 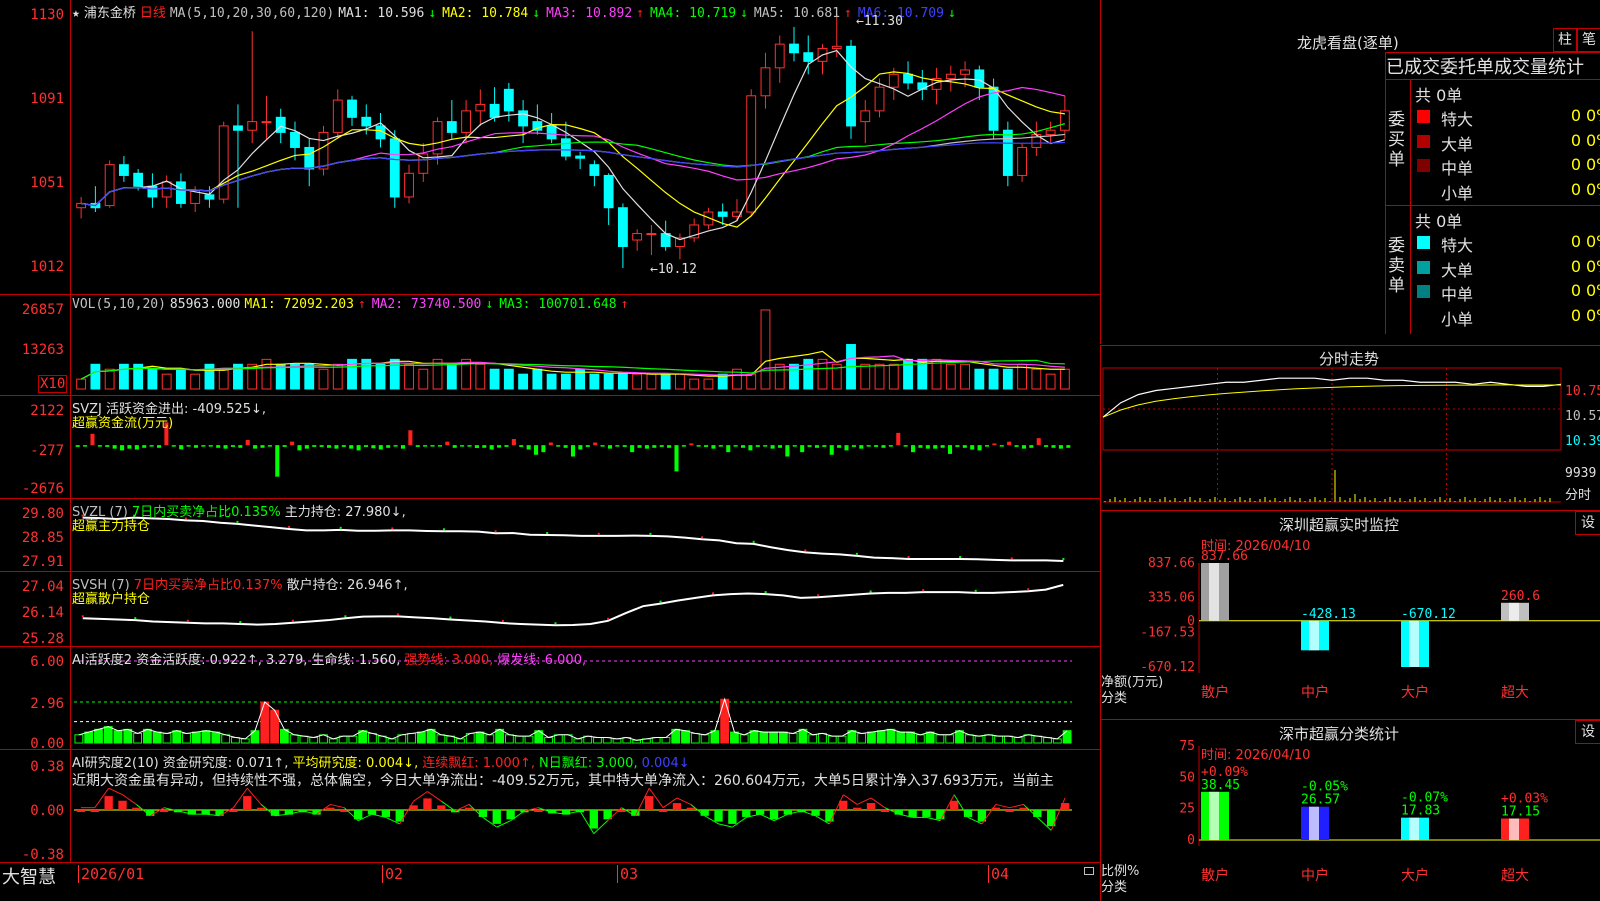 What do you see at coordinates (153, 13) in the screenshot?
I see `period-label: 日线` at bounding box center [153, 13].